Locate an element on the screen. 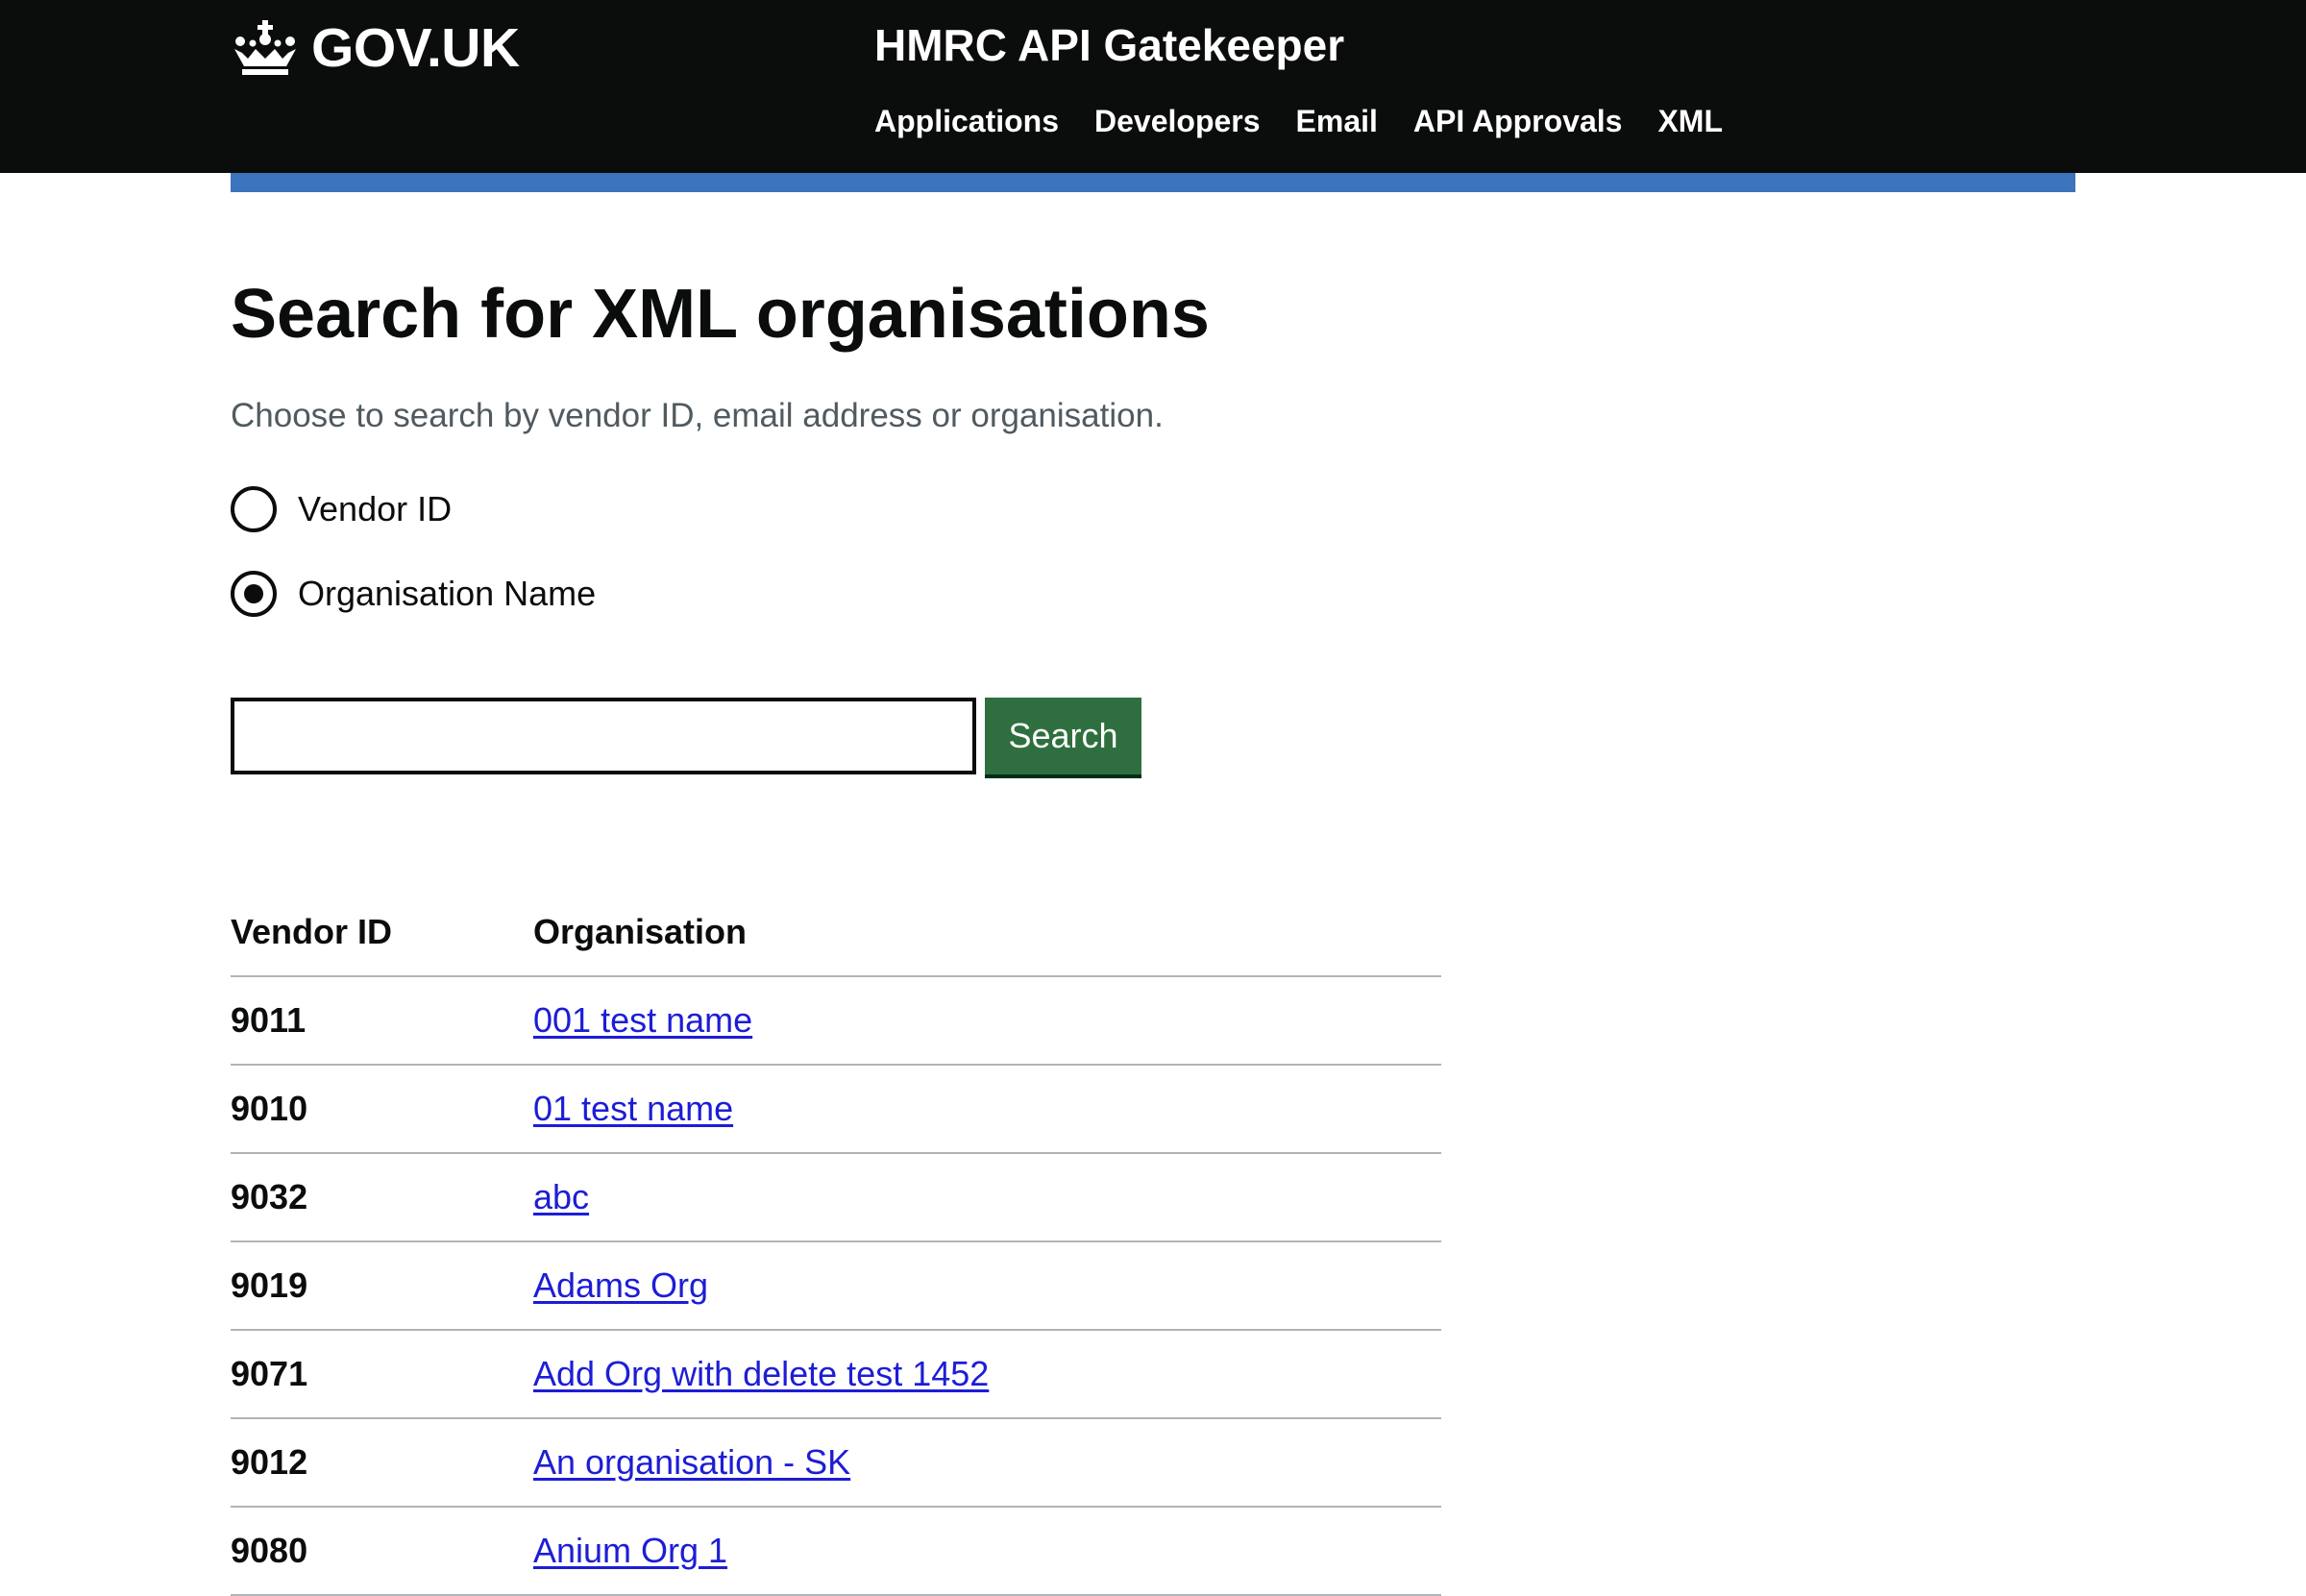 This screenshot has height=1596, width=2306. search-button: Search is located at coordinates (1063, 736).